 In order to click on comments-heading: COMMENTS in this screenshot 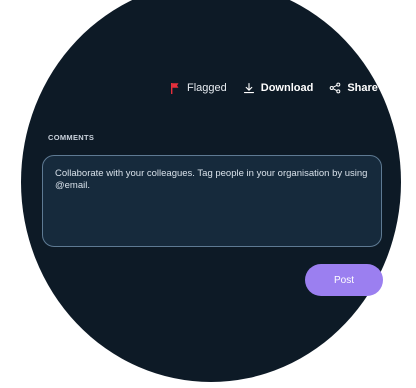, I will do `click(71, 137)`.